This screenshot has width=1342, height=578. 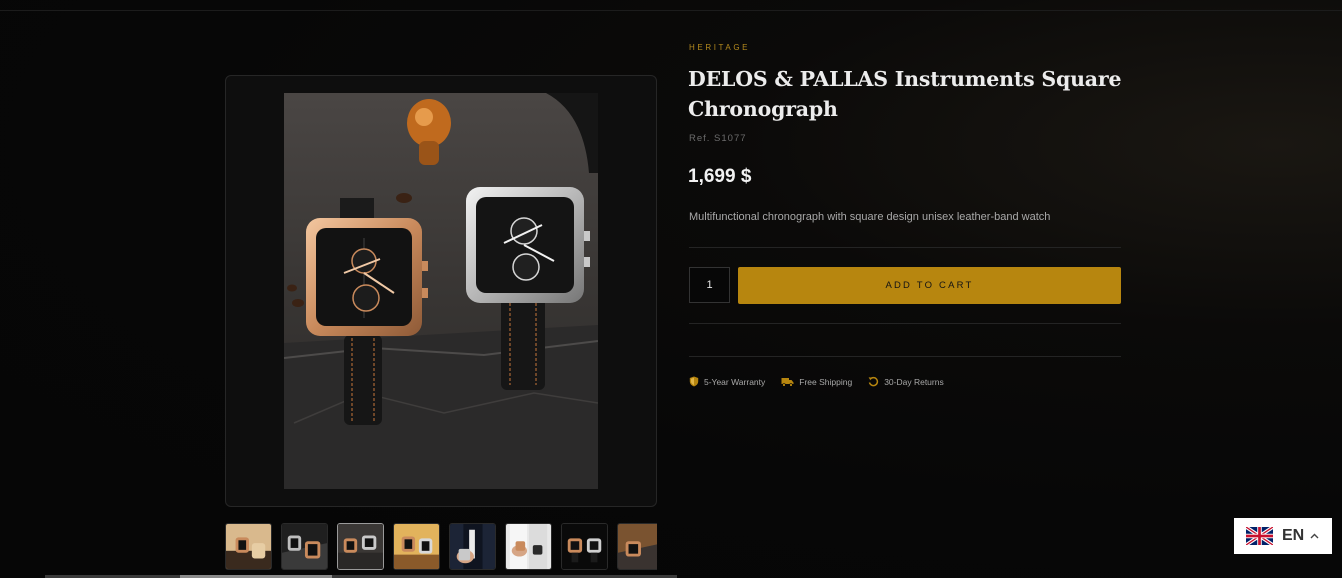 I want to click on quantity-input, so click(x=709, y=285).